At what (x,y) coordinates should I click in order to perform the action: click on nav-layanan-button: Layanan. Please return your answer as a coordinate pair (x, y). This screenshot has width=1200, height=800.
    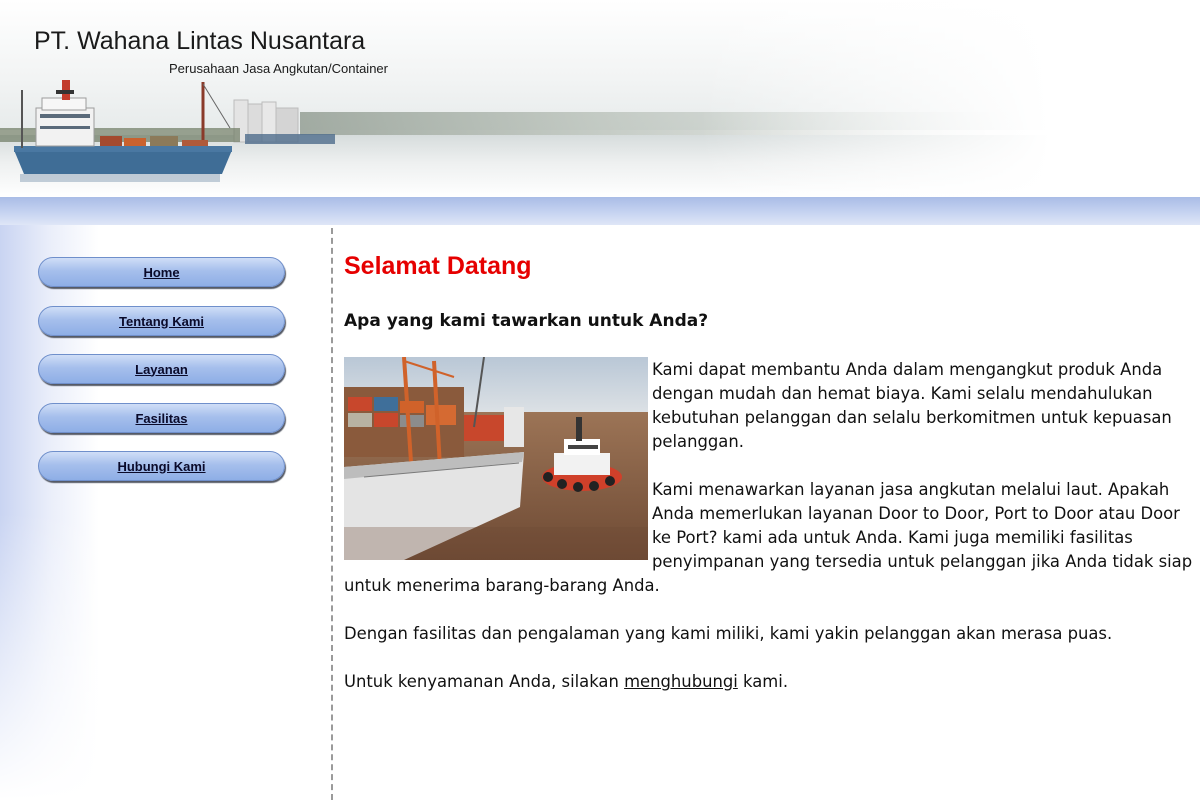
    Looking at the image, I should click on (161, 369).